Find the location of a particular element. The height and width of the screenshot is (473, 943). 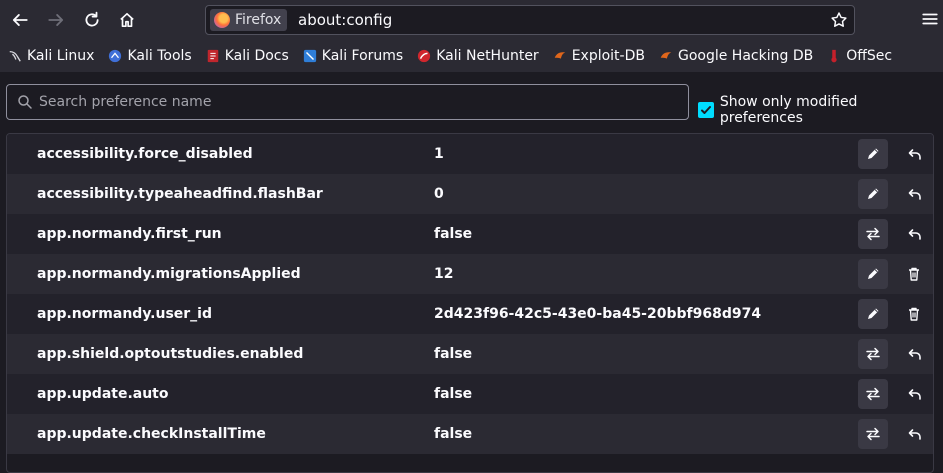

show-modified-checkbox is located at coordinates (706, 110).